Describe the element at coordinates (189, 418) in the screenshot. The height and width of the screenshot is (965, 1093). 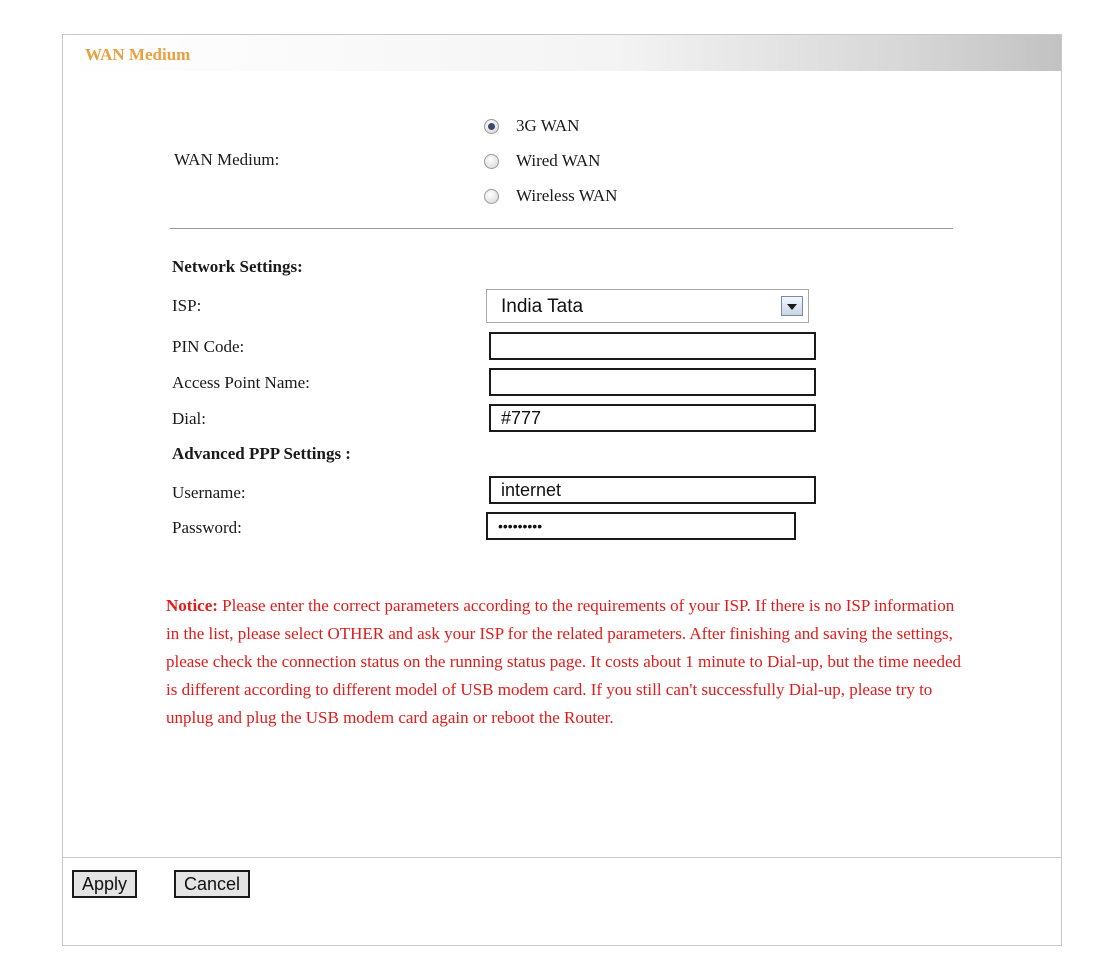
I see `dial-label: Dial:` at that location.